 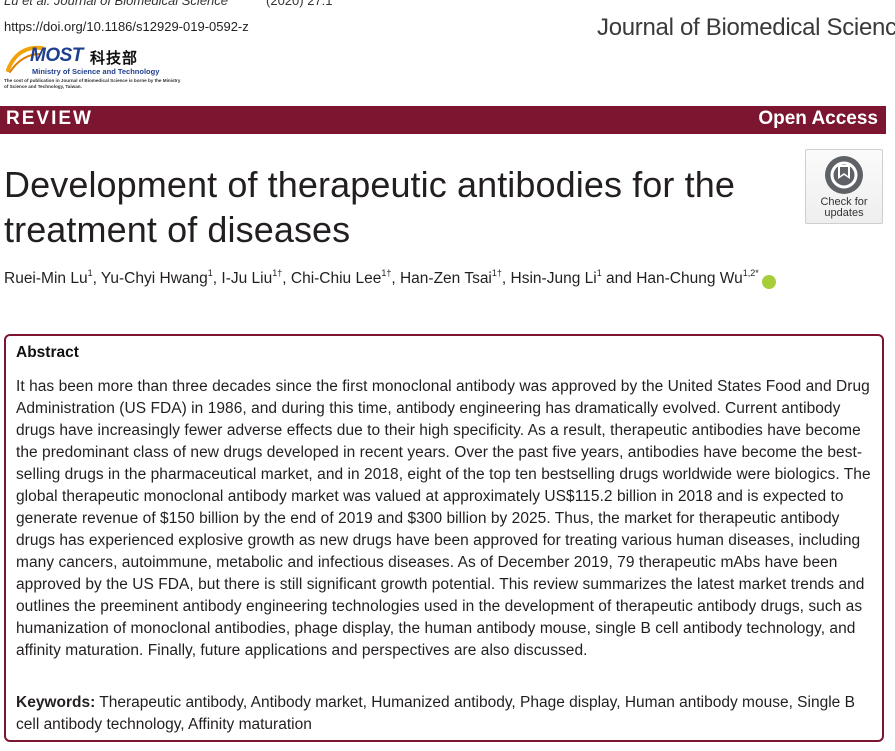 What do you see at coordinates (443, 120) in the screenshot?
I see `article-type-bar` at bounding box center [443, 120].